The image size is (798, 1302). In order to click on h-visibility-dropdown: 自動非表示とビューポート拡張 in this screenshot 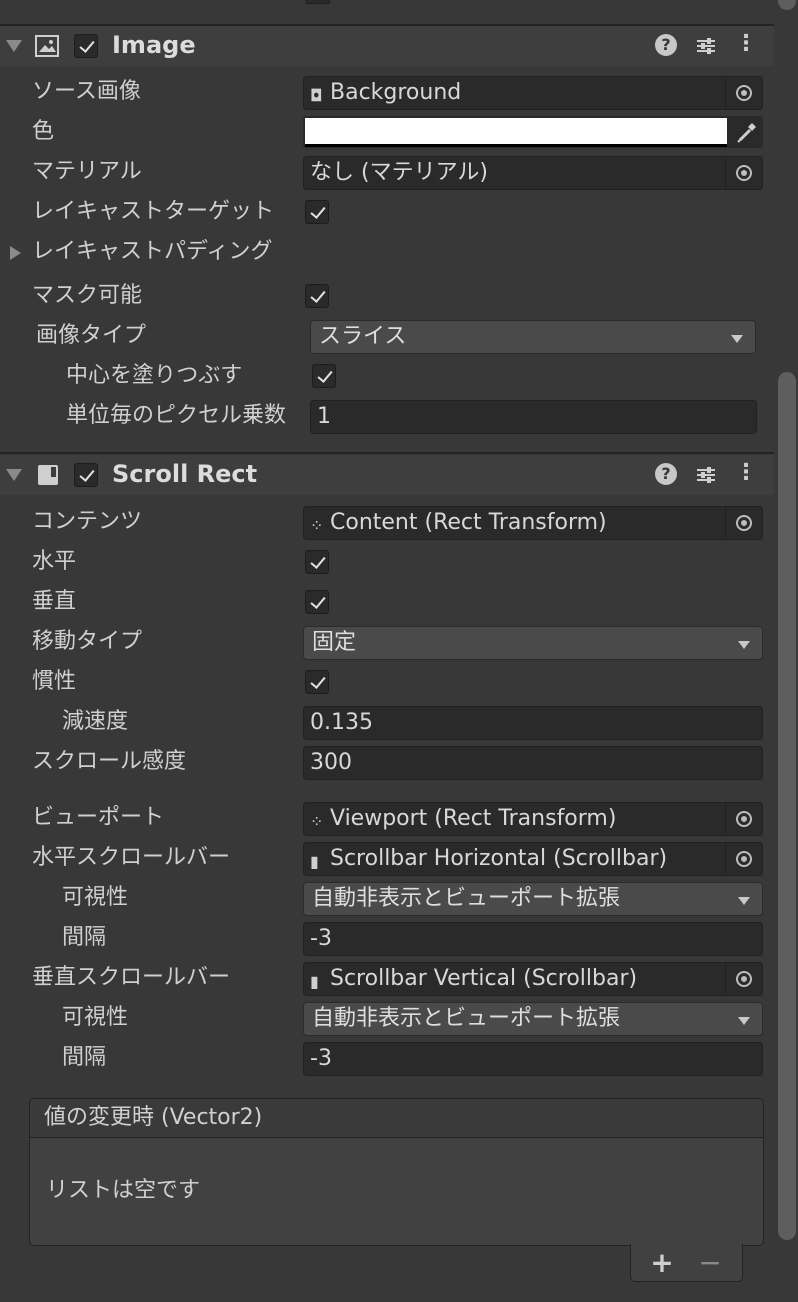, I will do `click(533, 899)`.